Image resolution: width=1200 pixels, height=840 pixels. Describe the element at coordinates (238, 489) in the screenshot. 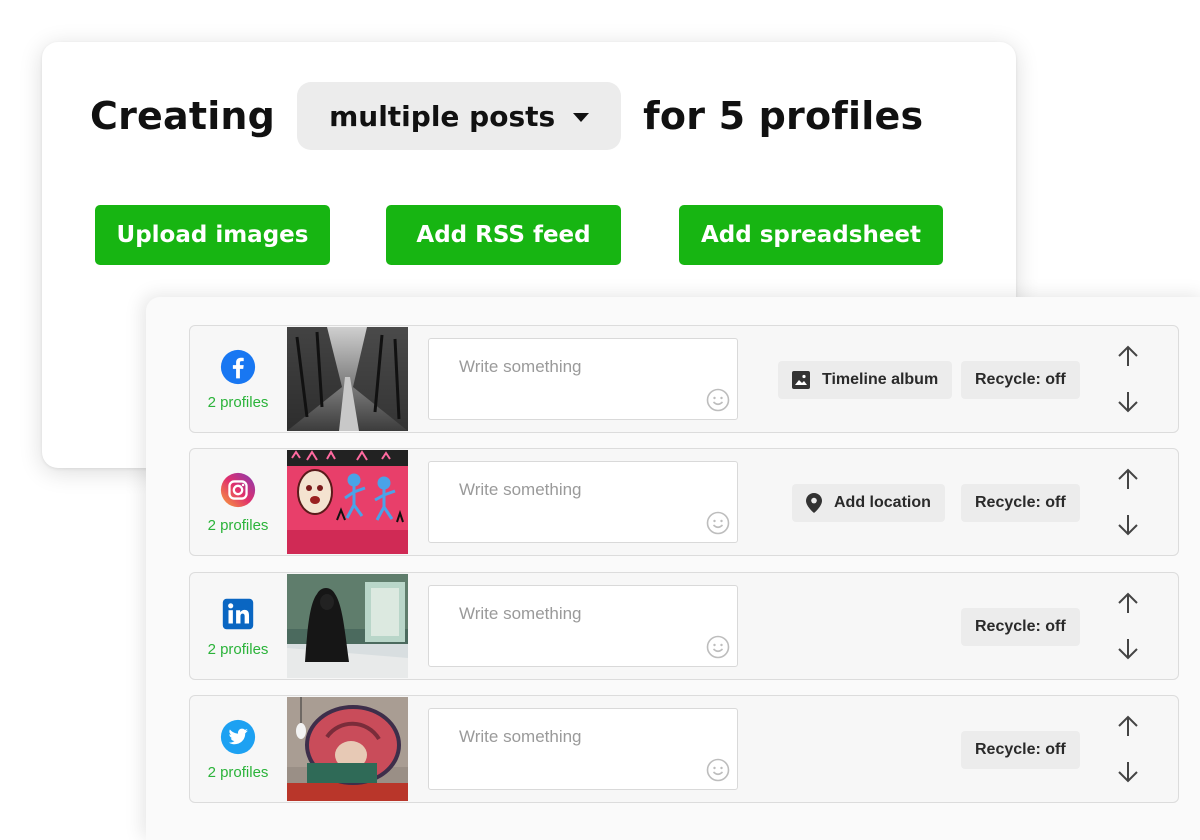

I see `instagram-icon` at that location.